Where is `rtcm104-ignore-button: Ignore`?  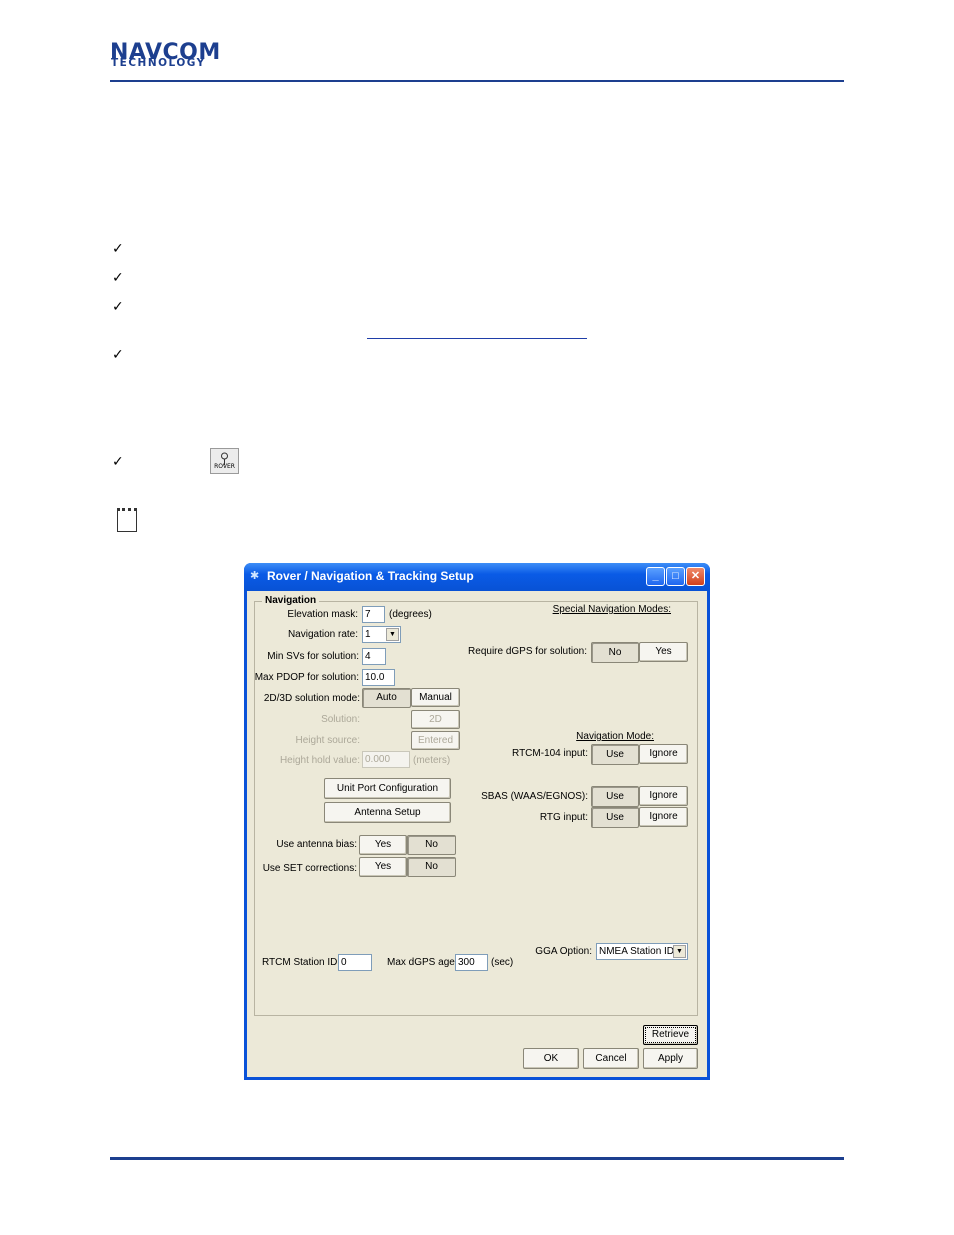
rtcm104-ignore-button: Ignore is located at coordinates (663, 754).